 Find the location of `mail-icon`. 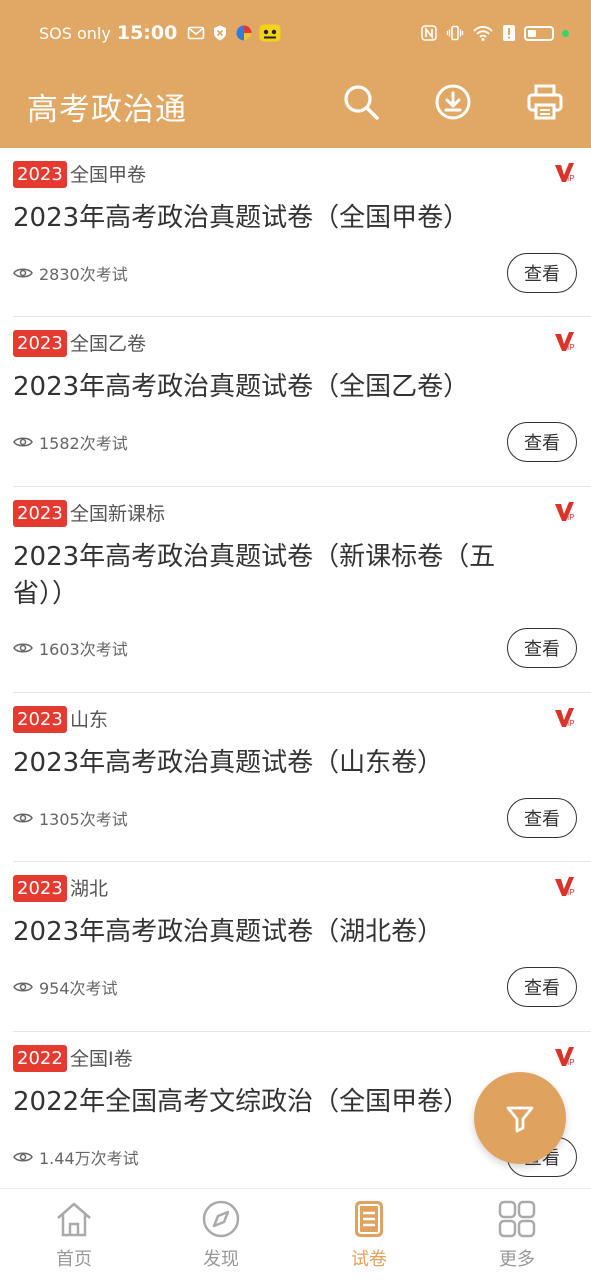

mail-icon is located at coordinates (196, 33).